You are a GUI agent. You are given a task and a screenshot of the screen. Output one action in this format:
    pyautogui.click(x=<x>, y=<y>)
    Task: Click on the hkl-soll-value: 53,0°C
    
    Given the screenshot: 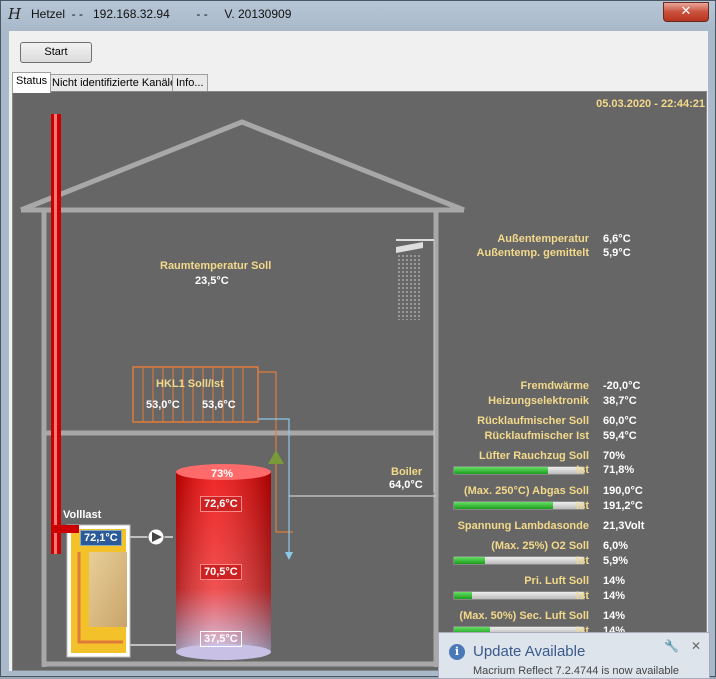 What is the action you would take?
    pyautogui.click(x=163, y=405)
    